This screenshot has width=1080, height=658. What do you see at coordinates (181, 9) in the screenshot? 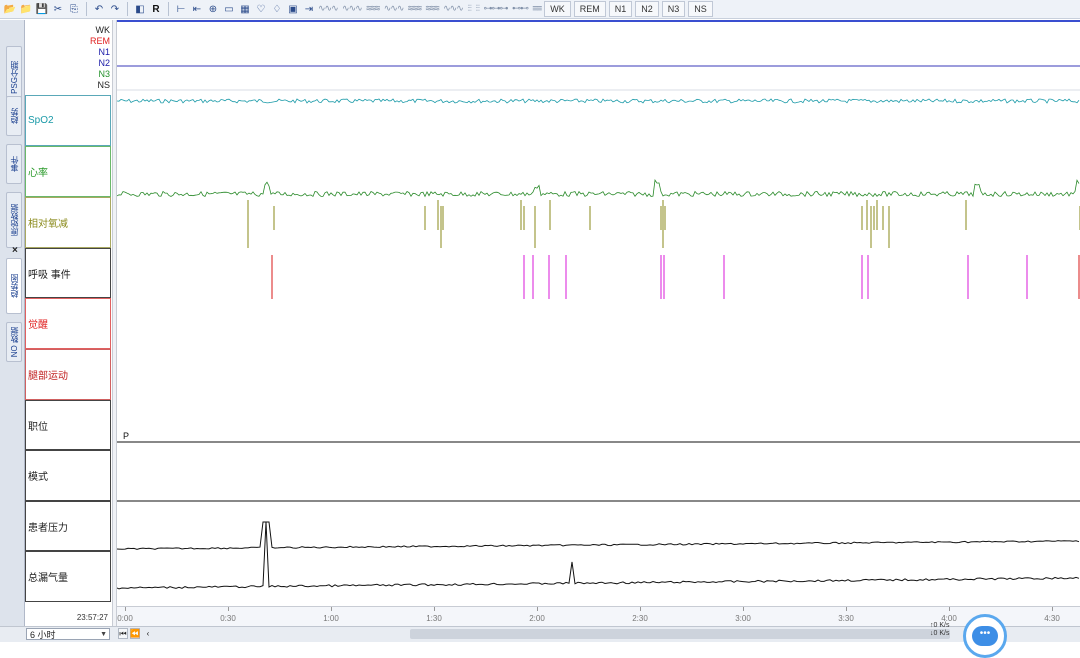
I see `measure-icon: ⊢` at bounding box center [181, 9].